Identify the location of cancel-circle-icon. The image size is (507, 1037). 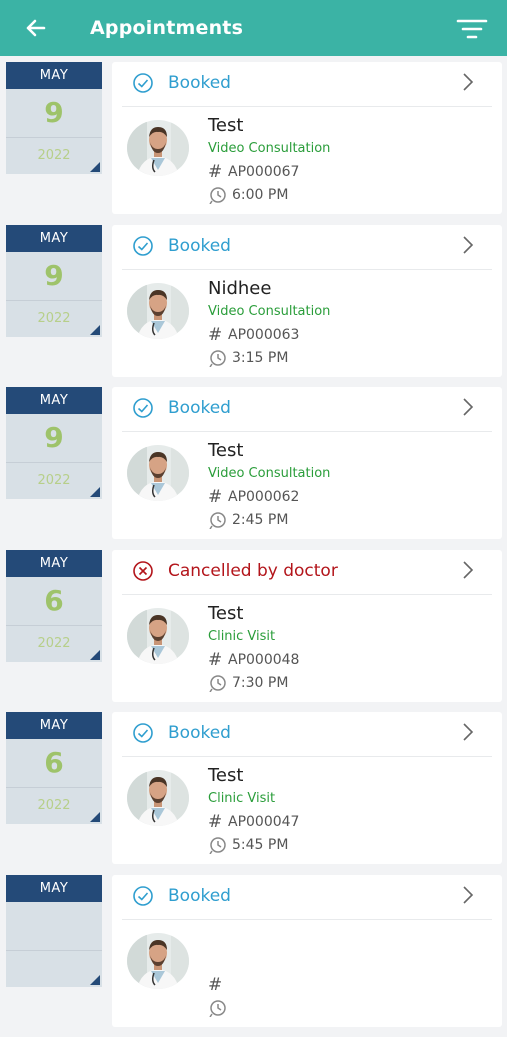
(143, 571).